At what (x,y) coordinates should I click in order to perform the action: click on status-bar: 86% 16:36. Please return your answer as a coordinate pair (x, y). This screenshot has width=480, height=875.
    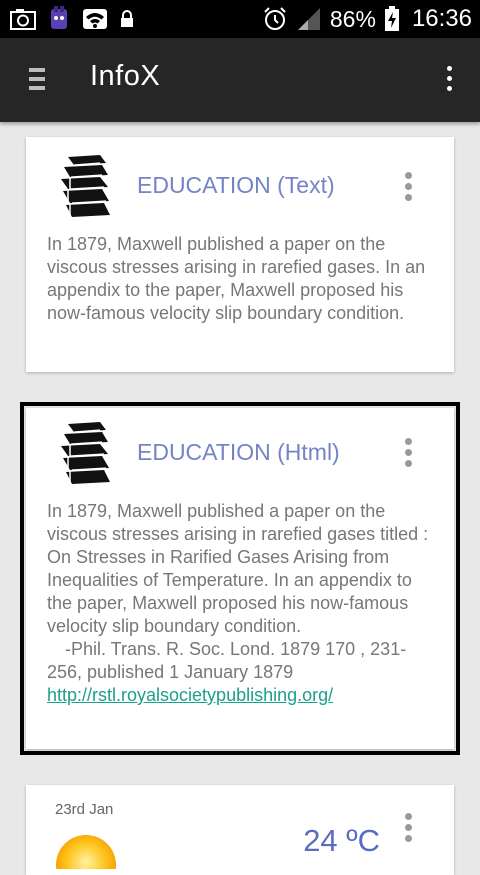
    Looking at the image, I should click on (240, 19).